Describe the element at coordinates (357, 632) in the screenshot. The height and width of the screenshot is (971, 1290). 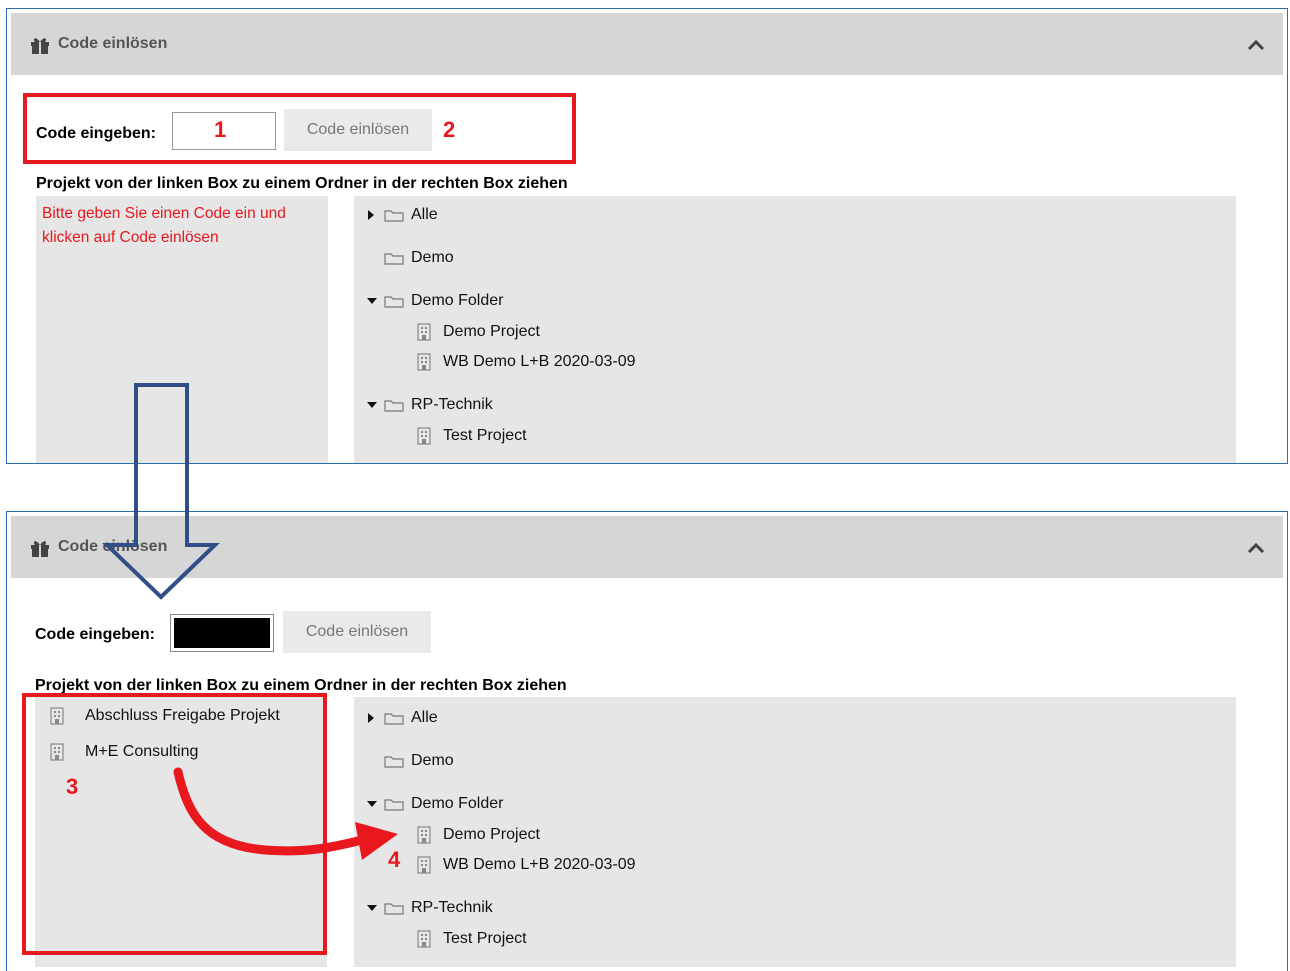
I see `redeem-button: Code einlösen` at that location.